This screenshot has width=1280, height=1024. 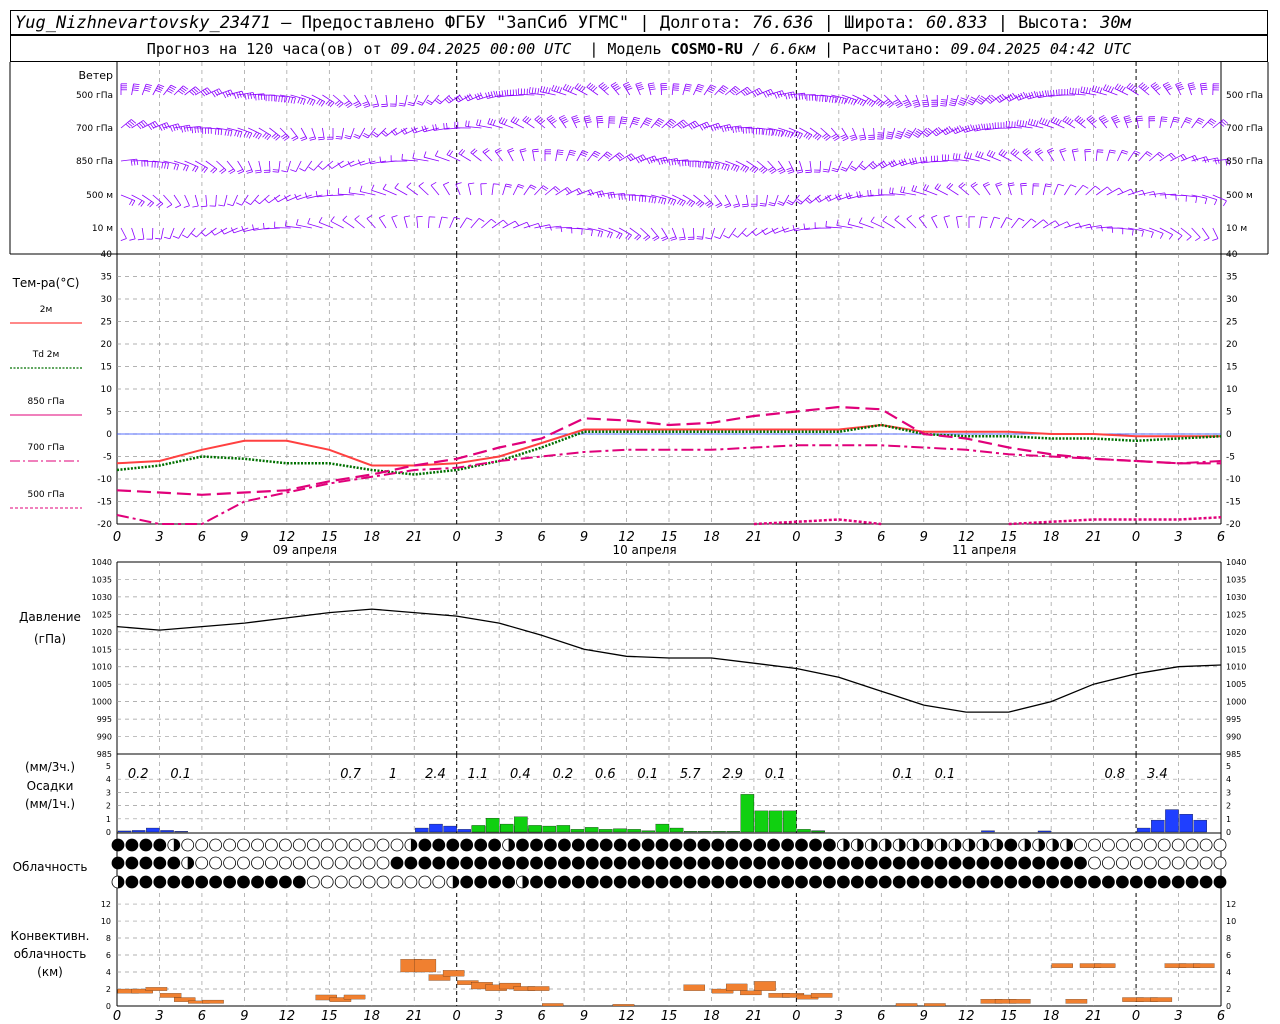 I want to click on pres-tick-left: 1020, so click(x=102, y=632).